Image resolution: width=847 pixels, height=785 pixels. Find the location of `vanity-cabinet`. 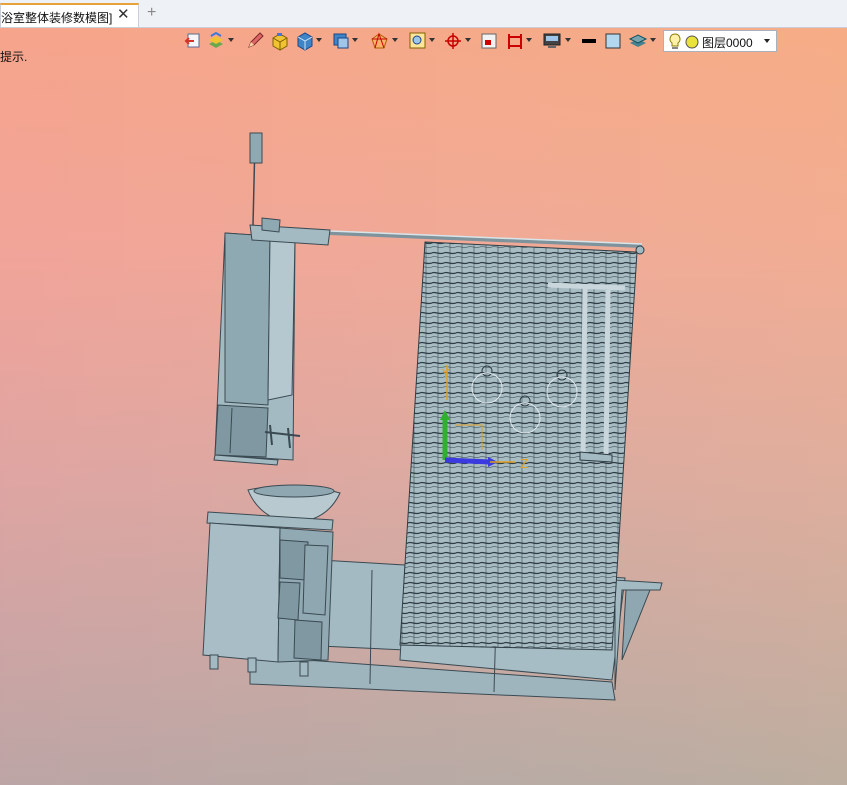

vanity-cabinet is located at coordinates (271, 580).